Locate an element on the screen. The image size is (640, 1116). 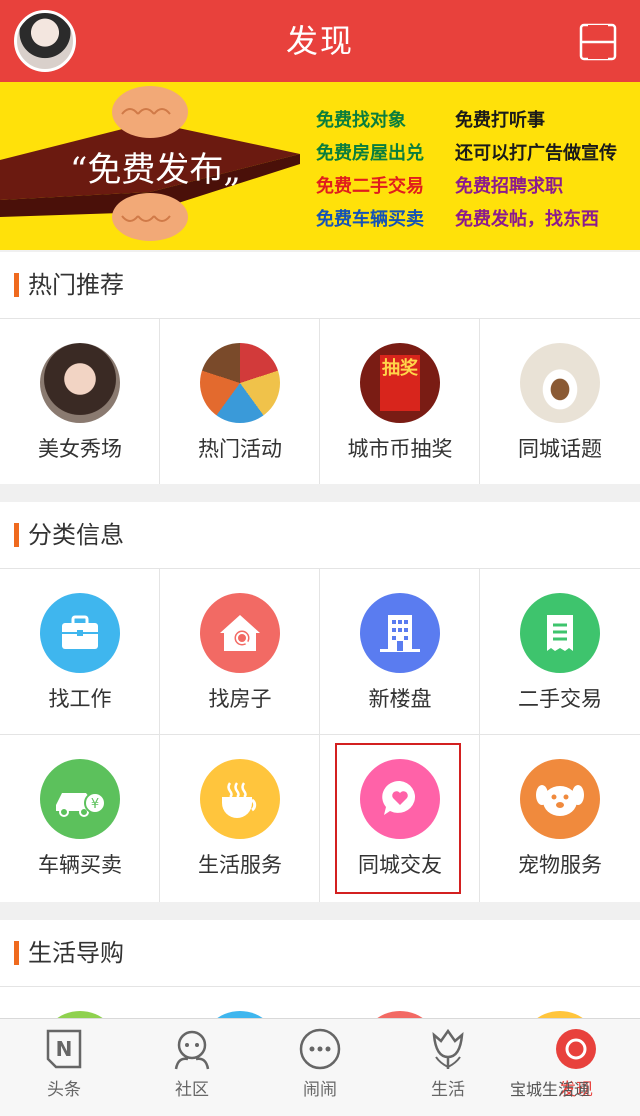
tab-chat: 闹闹 is located at coordinates (320, 1067).